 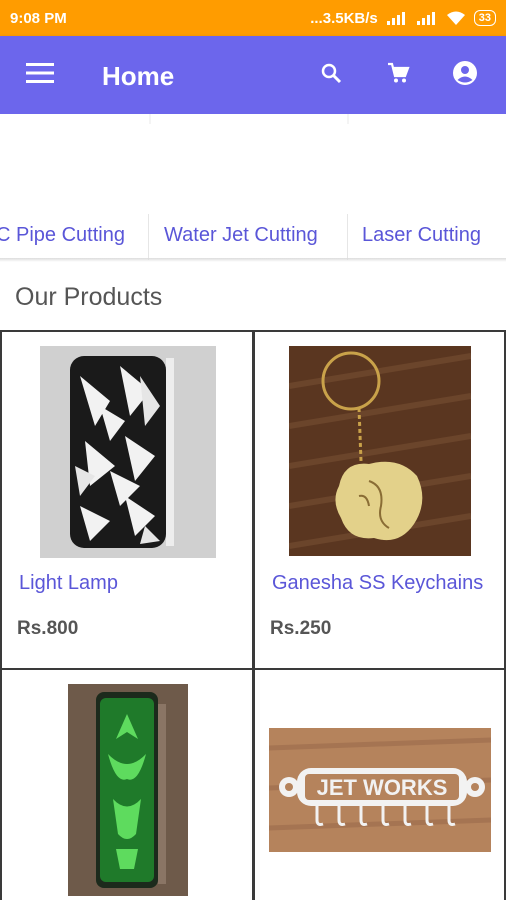 What do you see at coordinates (301, 628) in the screenshot?
I see `product-price: Rs.250` at bounding box center [301, 628].